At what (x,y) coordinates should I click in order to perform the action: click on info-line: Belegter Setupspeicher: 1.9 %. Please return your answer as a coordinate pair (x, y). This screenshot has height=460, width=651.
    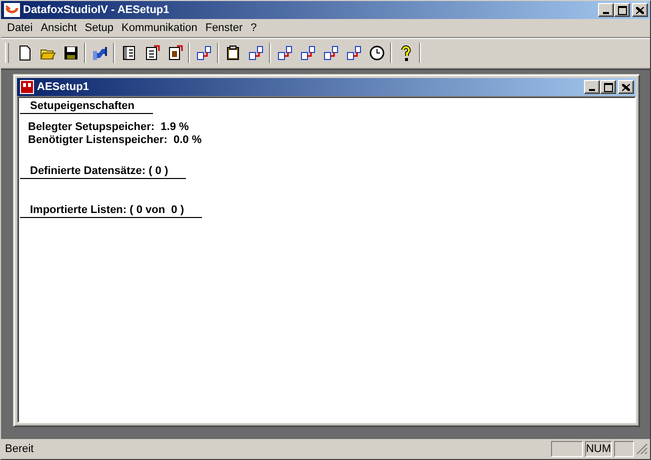
    Looking at the image, I should click on (109, 127).